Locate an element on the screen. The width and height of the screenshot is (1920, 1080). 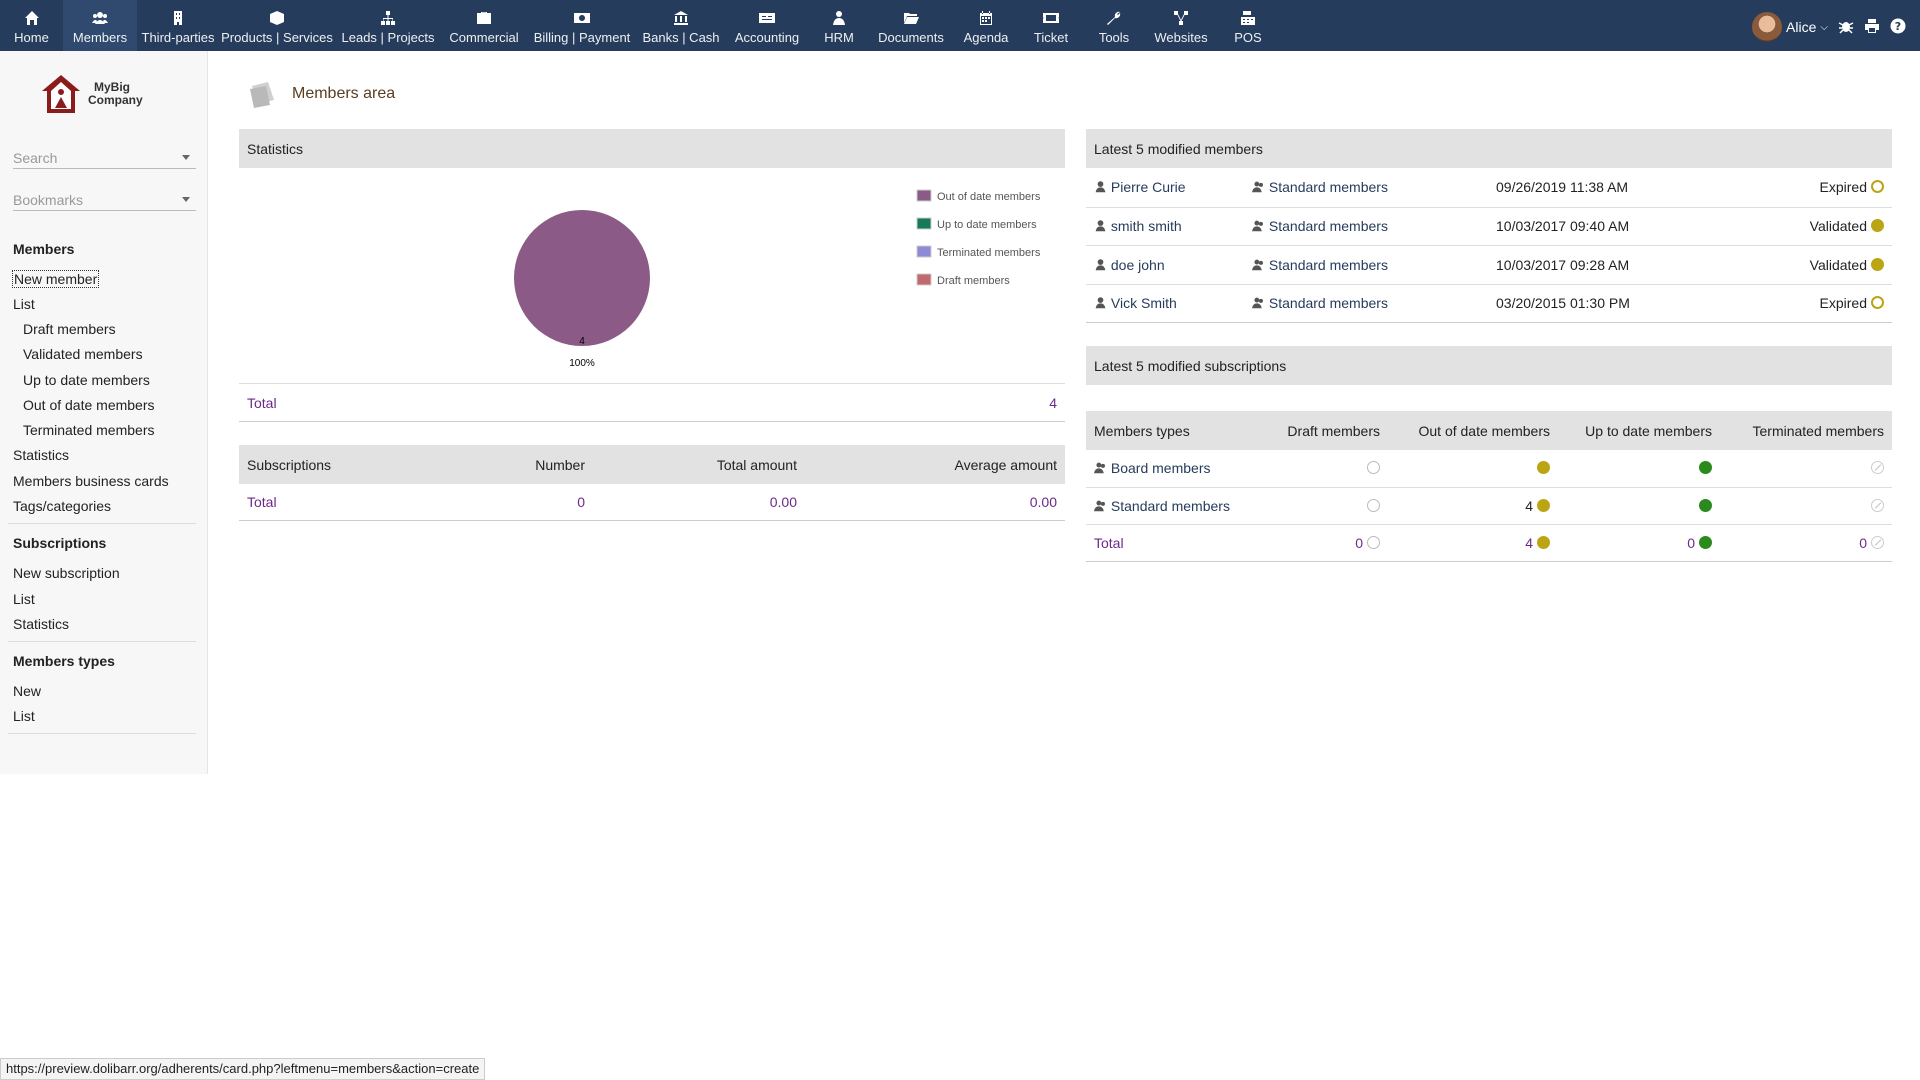
sidebar-subscriptions-head: Subscriptions is located at coordinates (59, 543).